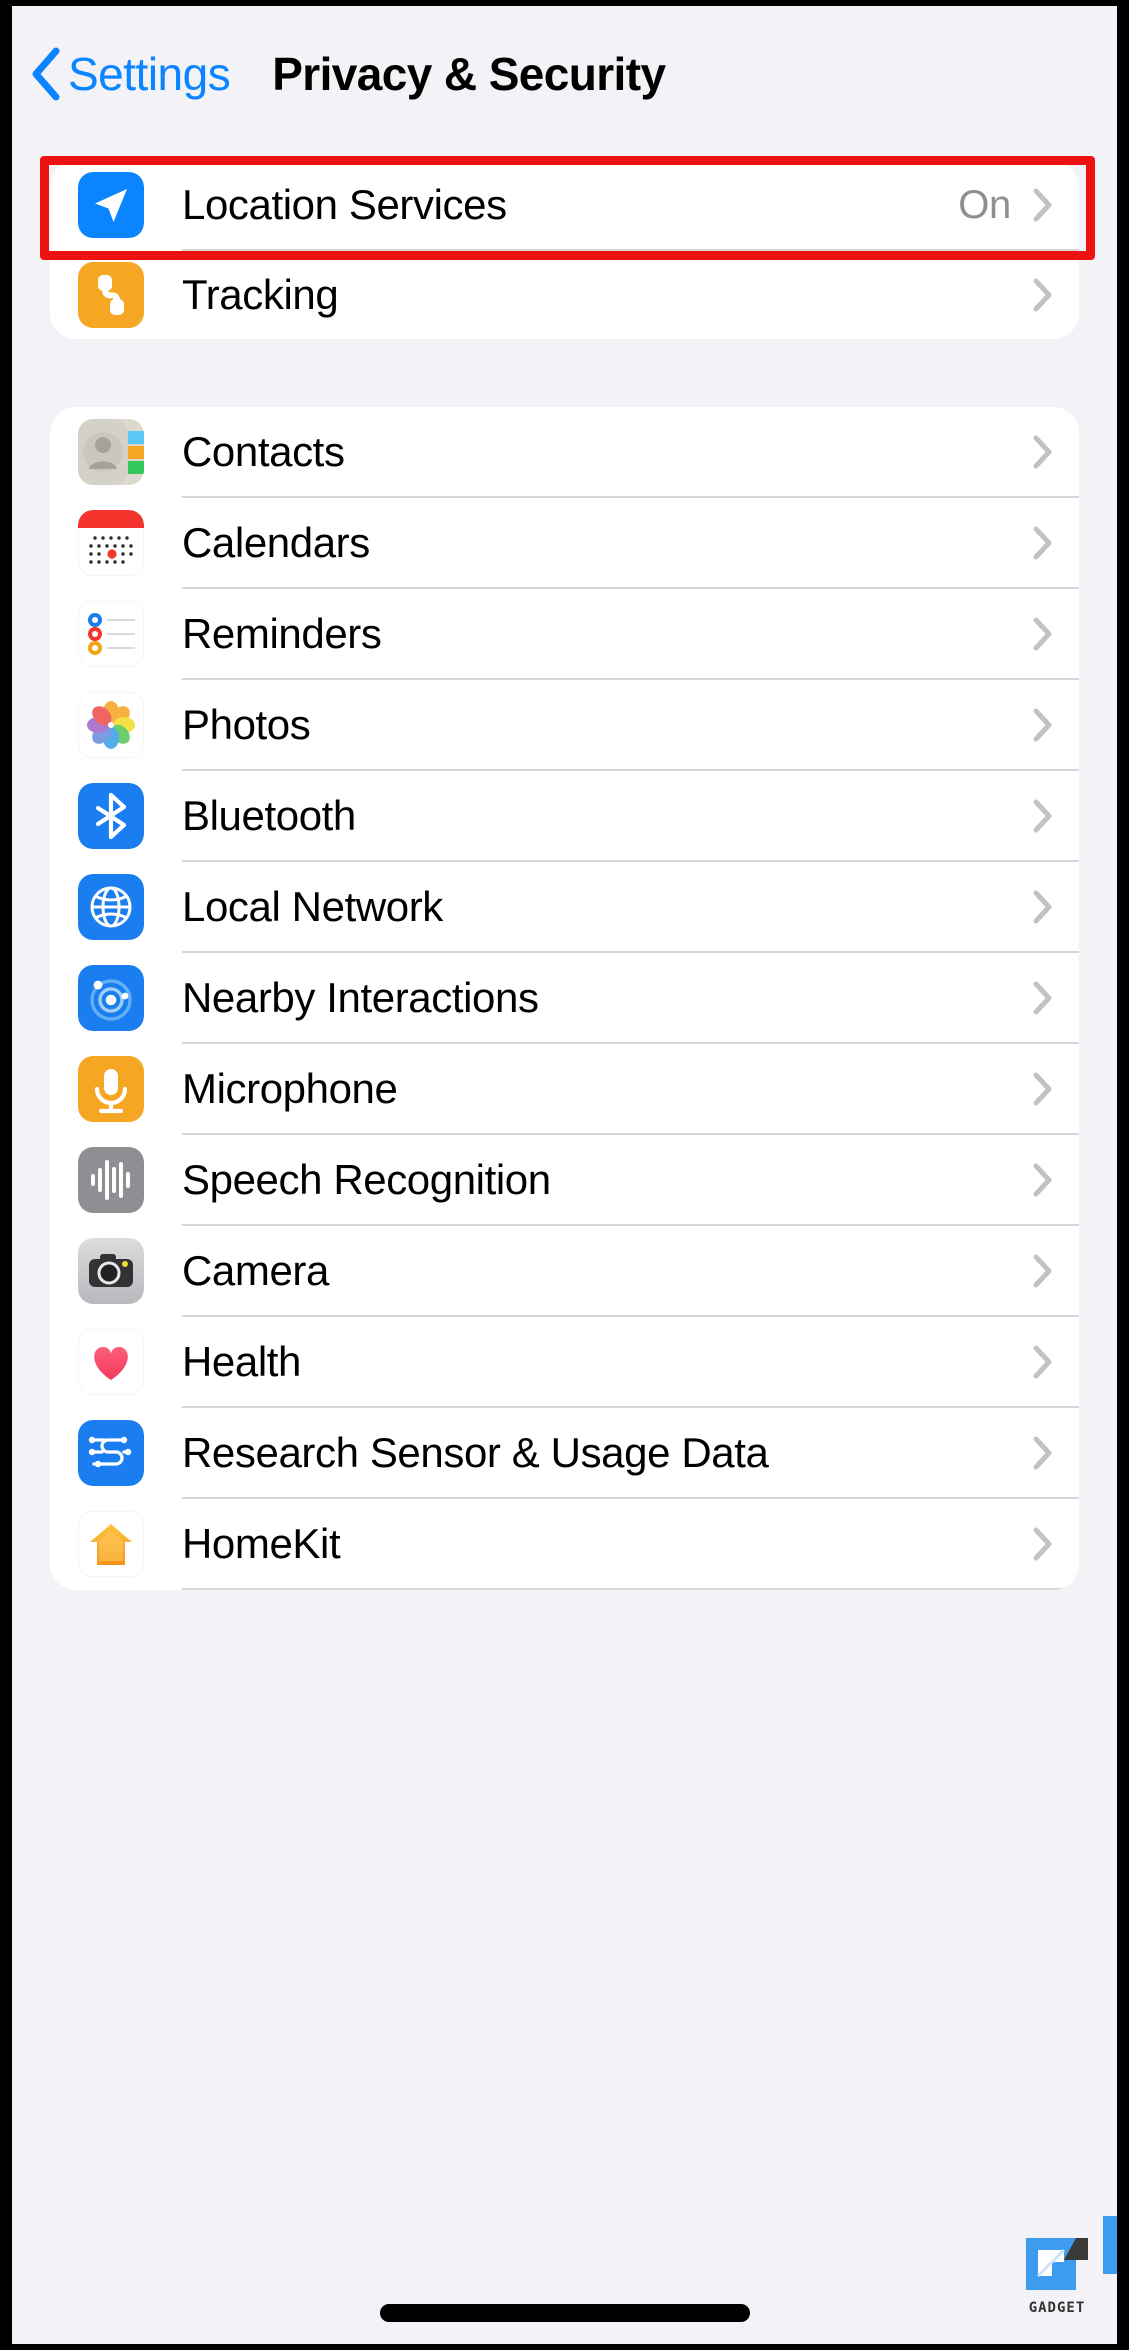  Describe the element at coordinates (111, 633) in the screenshot. I see `reminders-icon` at that location.